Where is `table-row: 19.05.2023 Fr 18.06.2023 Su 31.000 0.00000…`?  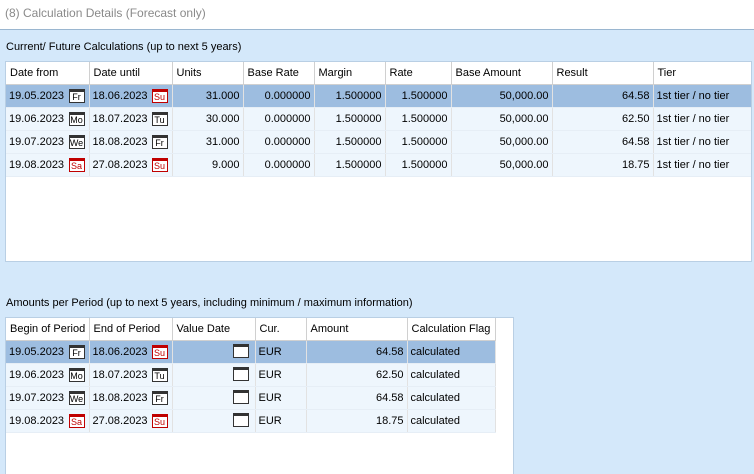 table-row: 19.05.2023 Fr 18.06.2023 Su 31.000 0.00000… is located at coordinates (378, 96).